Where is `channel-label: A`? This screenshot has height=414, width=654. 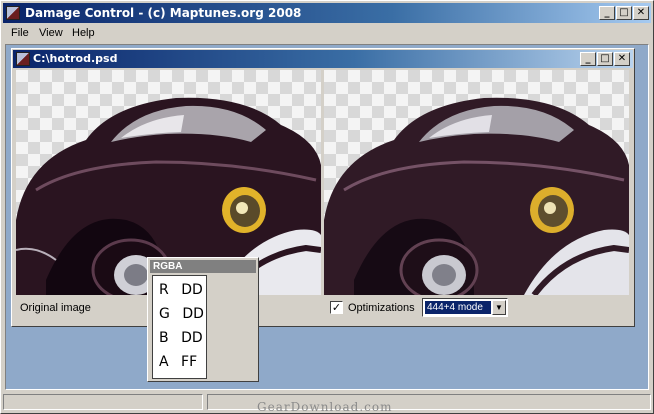 channel-label: A is located at coordinates (164, 362).